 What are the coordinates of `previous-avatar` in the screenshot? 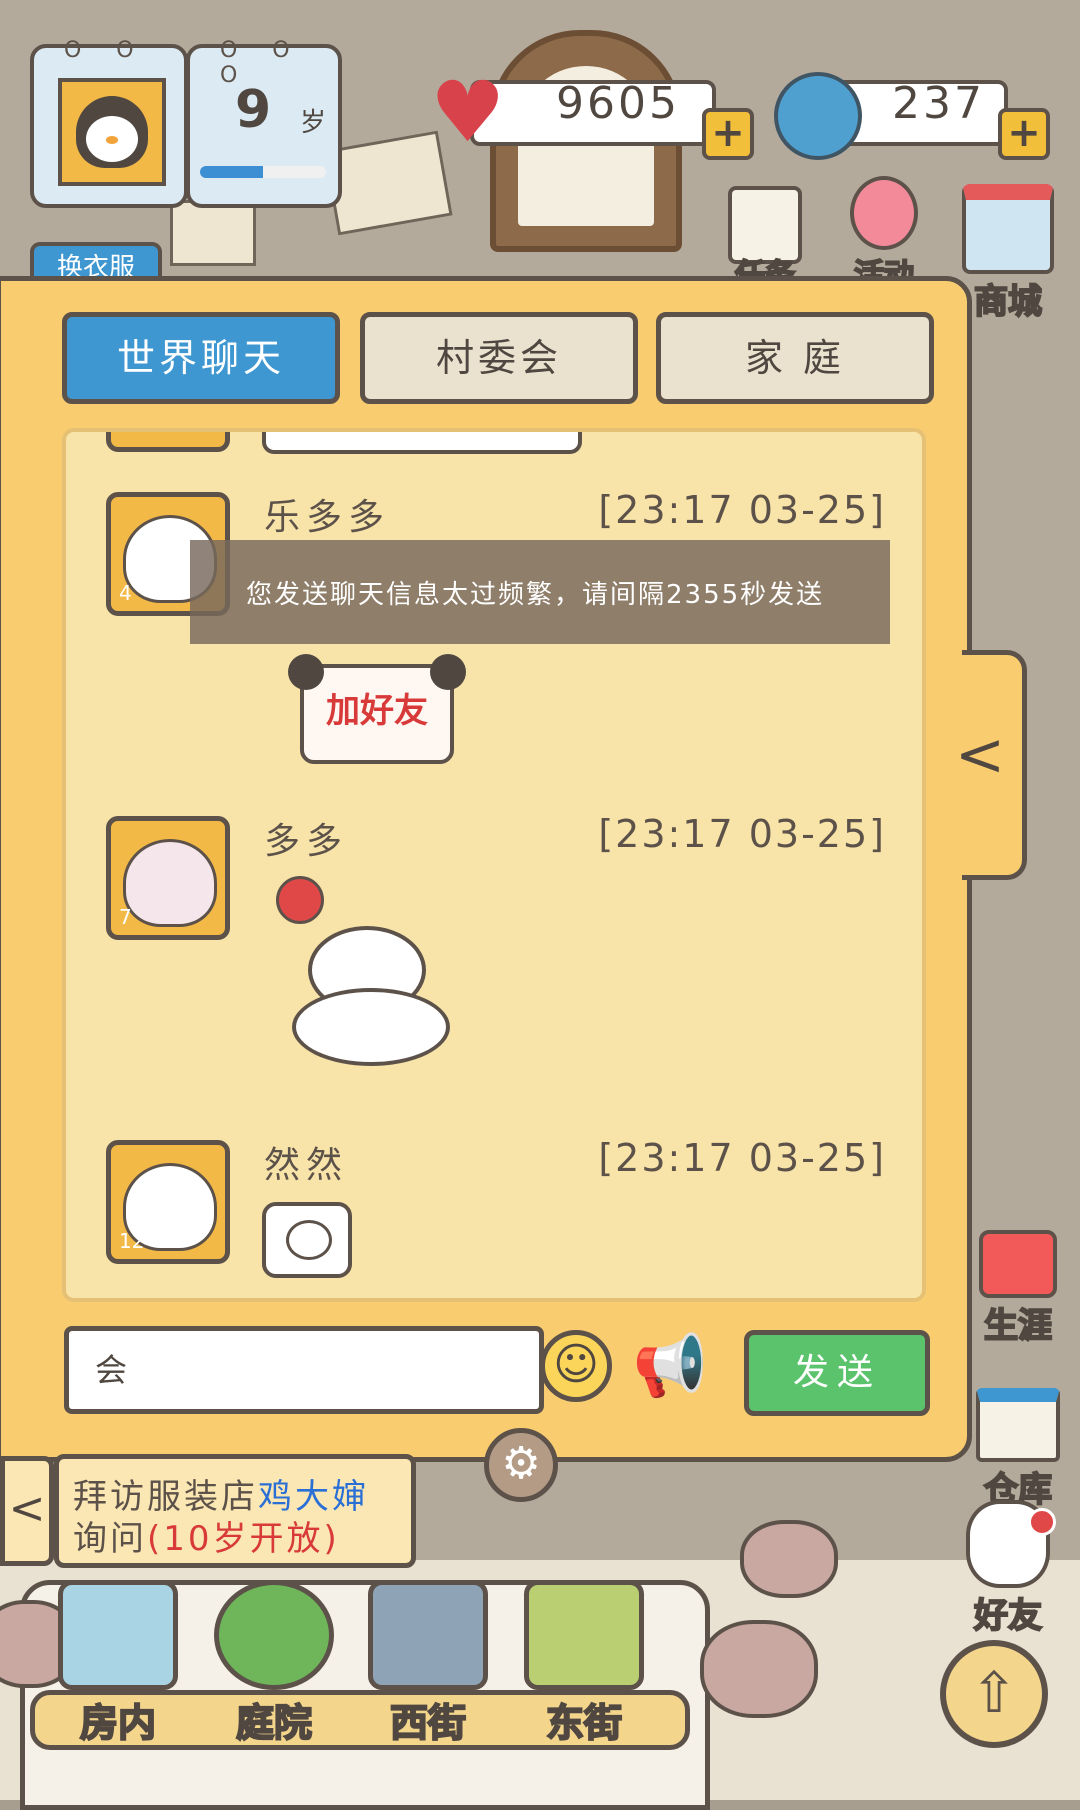 It's located at (168, 442).